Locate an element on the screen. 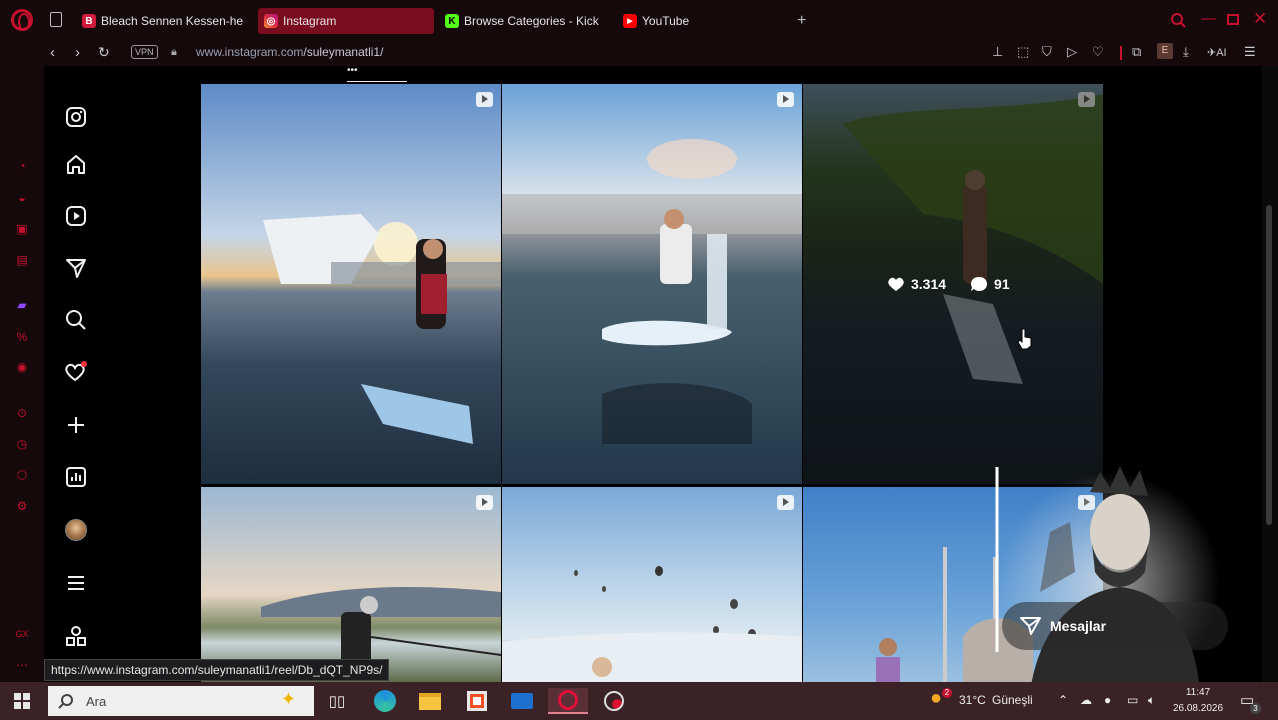 The width and height of the screenshot is (1278, 720). history-icon: ◷ is located at coordinates (22, 445).